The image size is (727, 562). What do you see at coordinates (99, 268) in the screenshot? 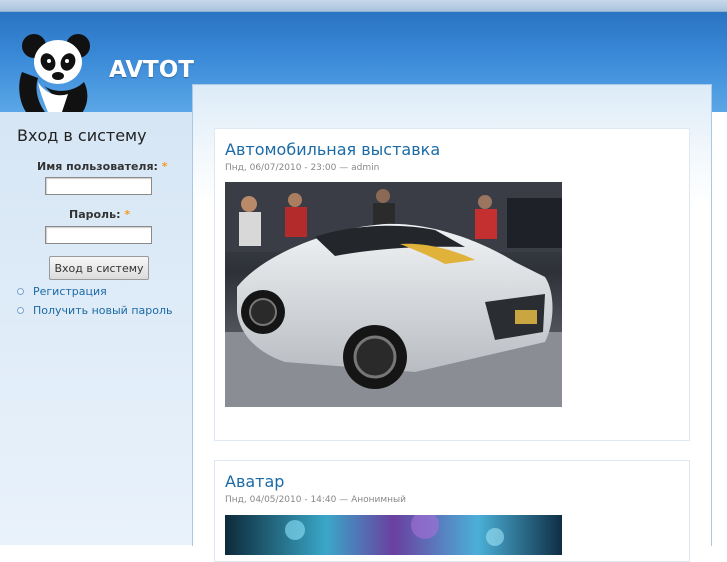
I see `login-button: Вход в систему` at bounding box center [99, 268].